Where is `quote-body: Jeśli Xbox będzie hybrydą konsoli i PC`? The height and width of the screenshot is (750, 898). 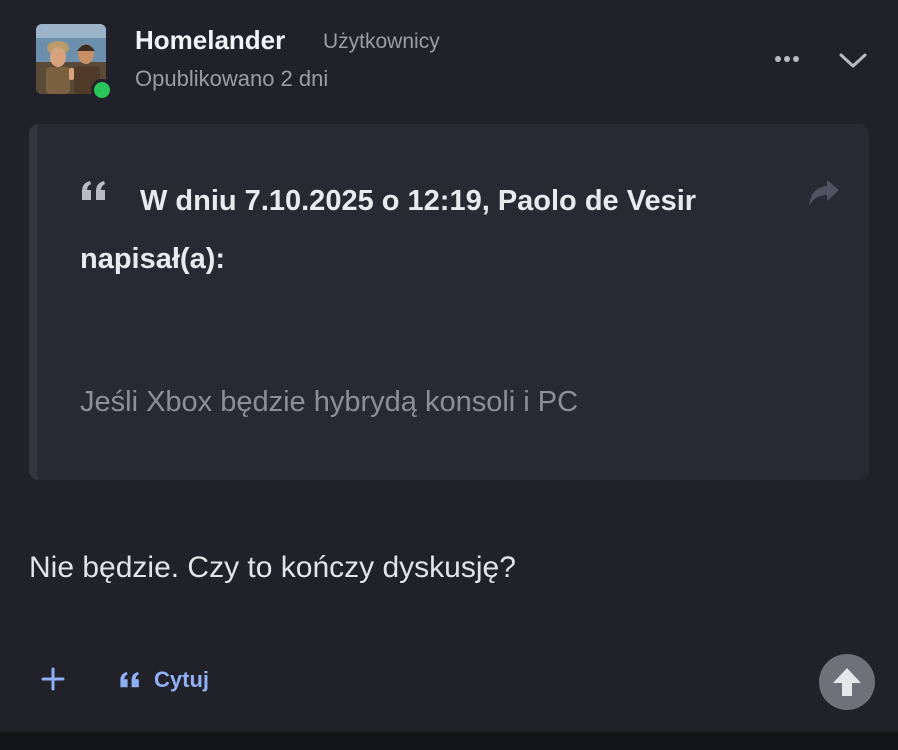 quote-body: Jeśli Xbox będzie hybrydą konsoli i PC is located at coordinates (329, 402).